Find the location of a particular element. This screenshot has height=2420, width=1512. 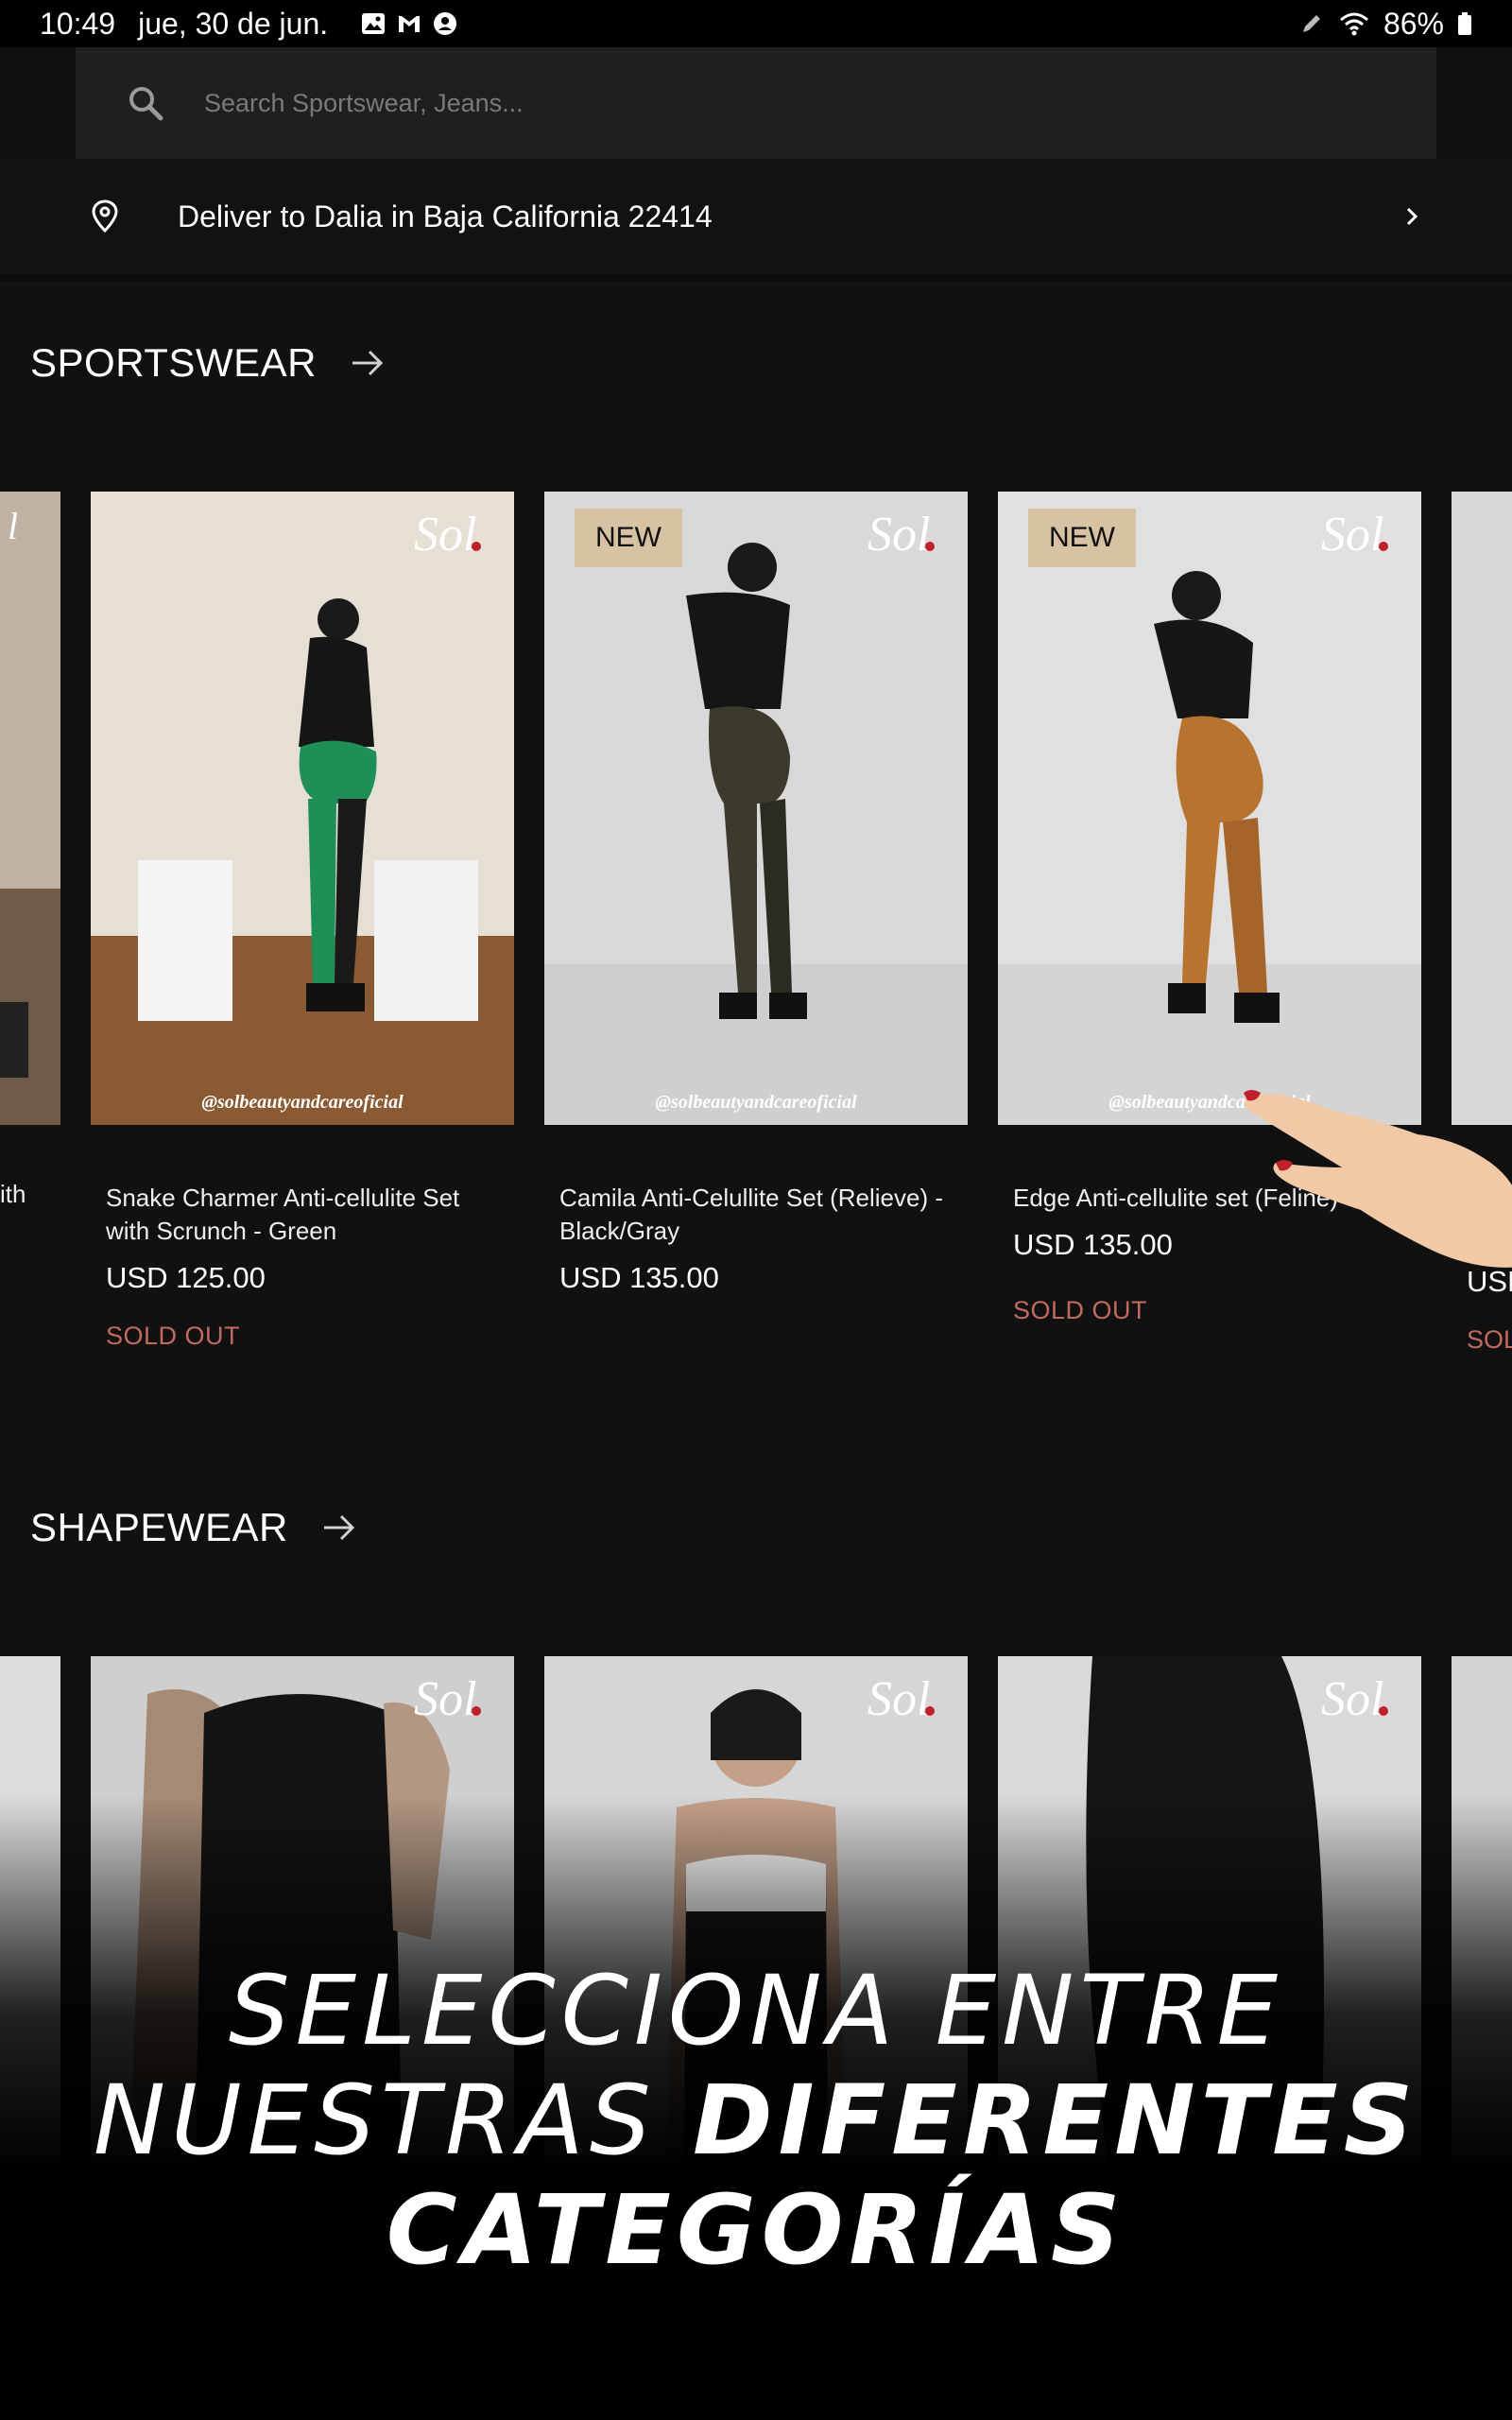

promo-line-2-bold: DIFERENTES is located at coordinates (1056, 2121).